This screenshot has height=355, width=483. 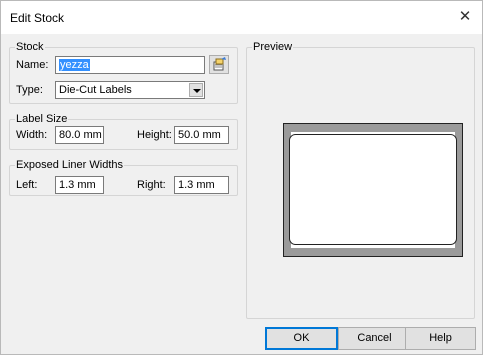 What do you see at coordinates (74, 65) in the screenshot?
I see `name-value: yezza` at bounding box center [74, 65].